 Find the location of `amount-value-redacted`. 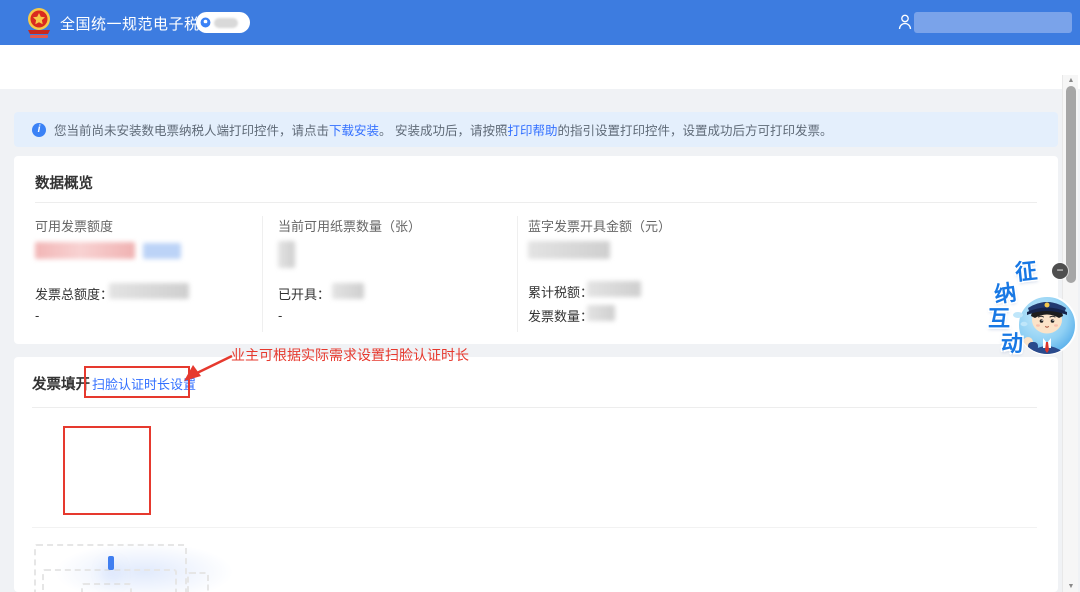

amount-value-redacted is located at coordinates (569, 250).